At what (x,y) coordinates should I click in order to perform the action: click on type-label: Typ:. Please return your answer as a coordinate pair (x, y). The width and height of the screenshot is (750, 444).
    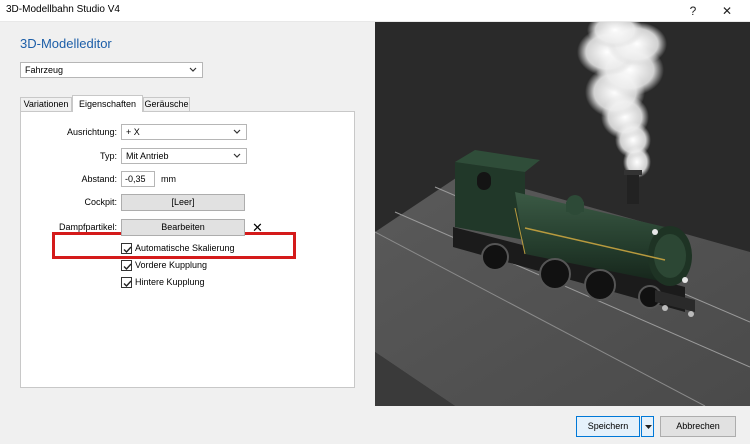
    Looking at the image, I should click on (108, 156).